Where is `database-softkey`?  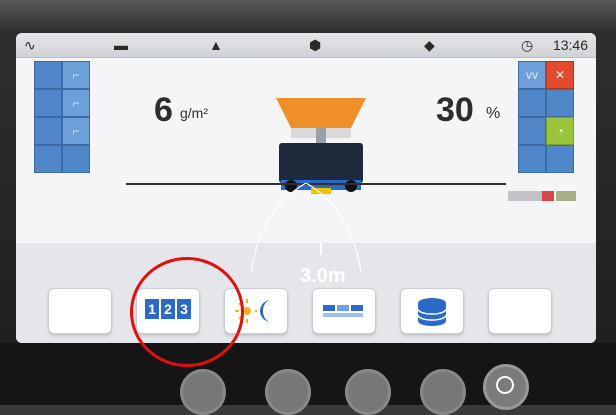
database-softkey is located at coordinates (432, 311).